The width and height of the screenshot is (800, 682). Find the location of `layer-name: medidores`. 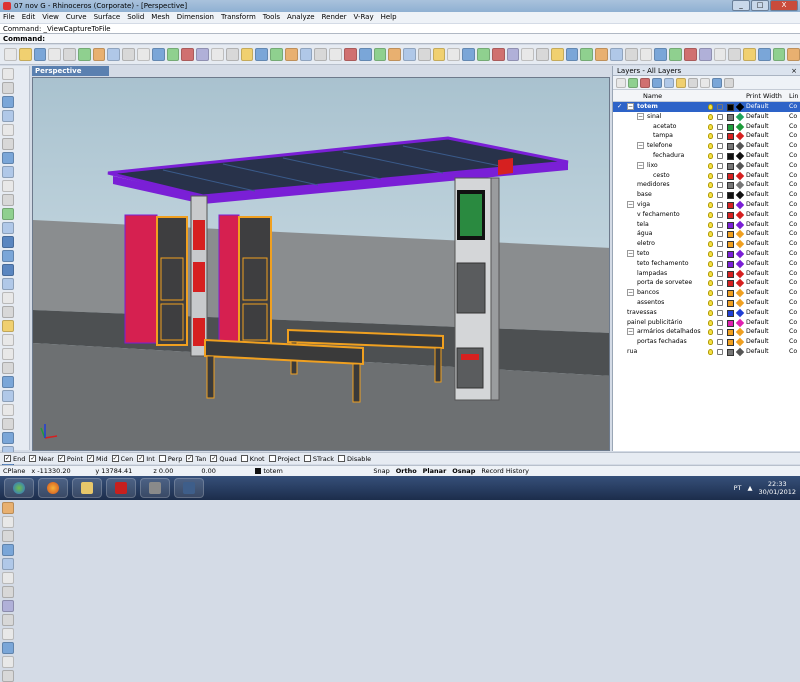

layer-name: medidores is located at coordinates (653, 185).